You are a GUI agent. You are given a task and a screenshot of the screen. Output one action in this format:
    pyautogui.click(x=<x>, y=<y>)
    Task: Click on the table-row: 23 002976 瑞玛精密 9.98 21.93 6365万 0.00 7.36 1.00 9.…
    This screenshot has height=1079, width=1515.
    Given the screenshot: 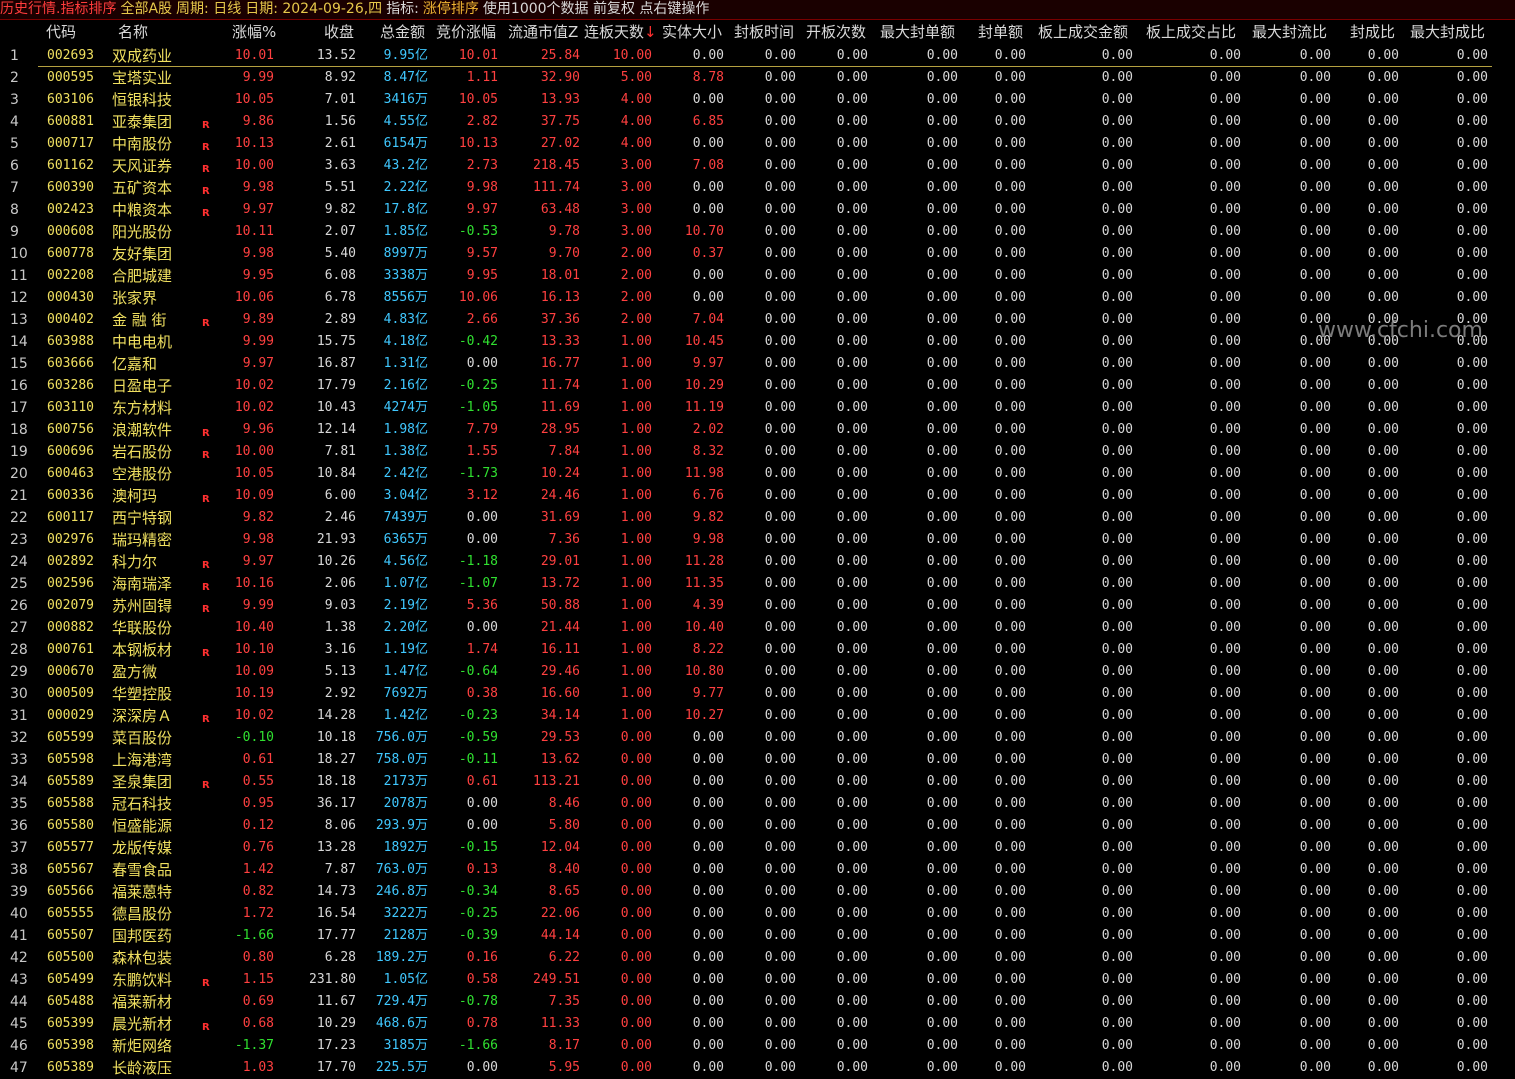 What is the action you would take?
    pyautogui.click(x=757, y=540)
    